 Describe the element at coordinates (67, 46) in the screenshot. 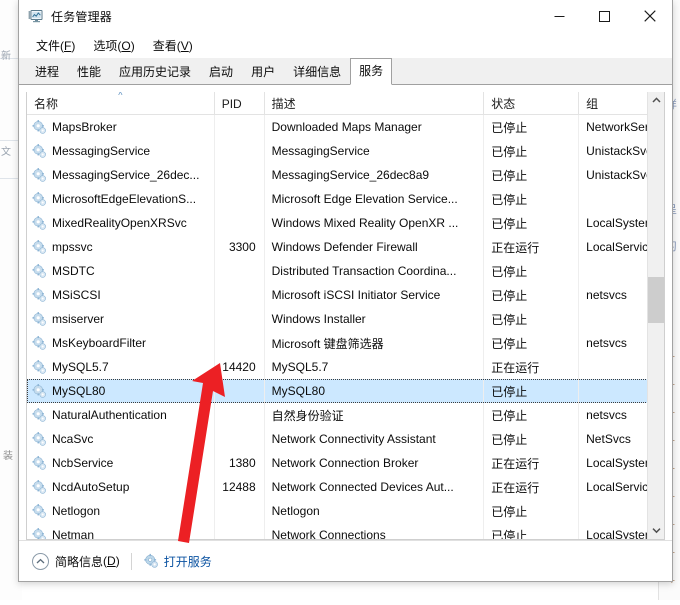

I see `menu-file-mnemonic: F` at that location.